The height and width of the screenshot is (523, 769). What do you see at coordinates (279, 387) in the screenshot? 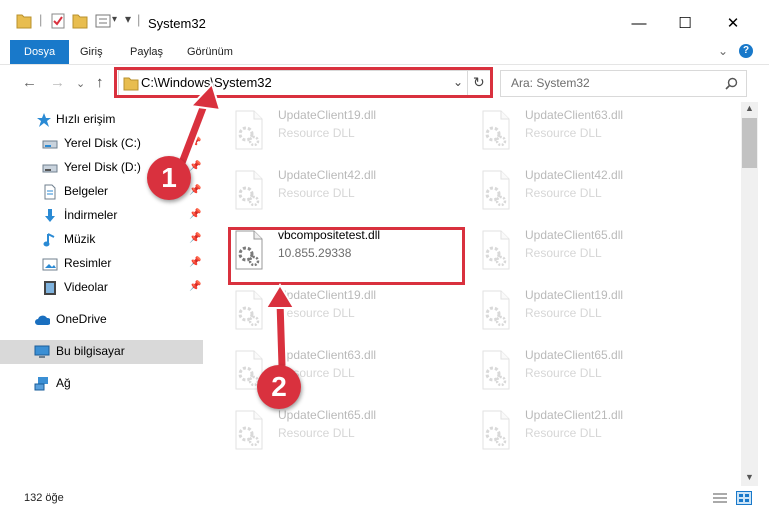
I see `step-2-badge: 2` at bounding box center [279, 387].